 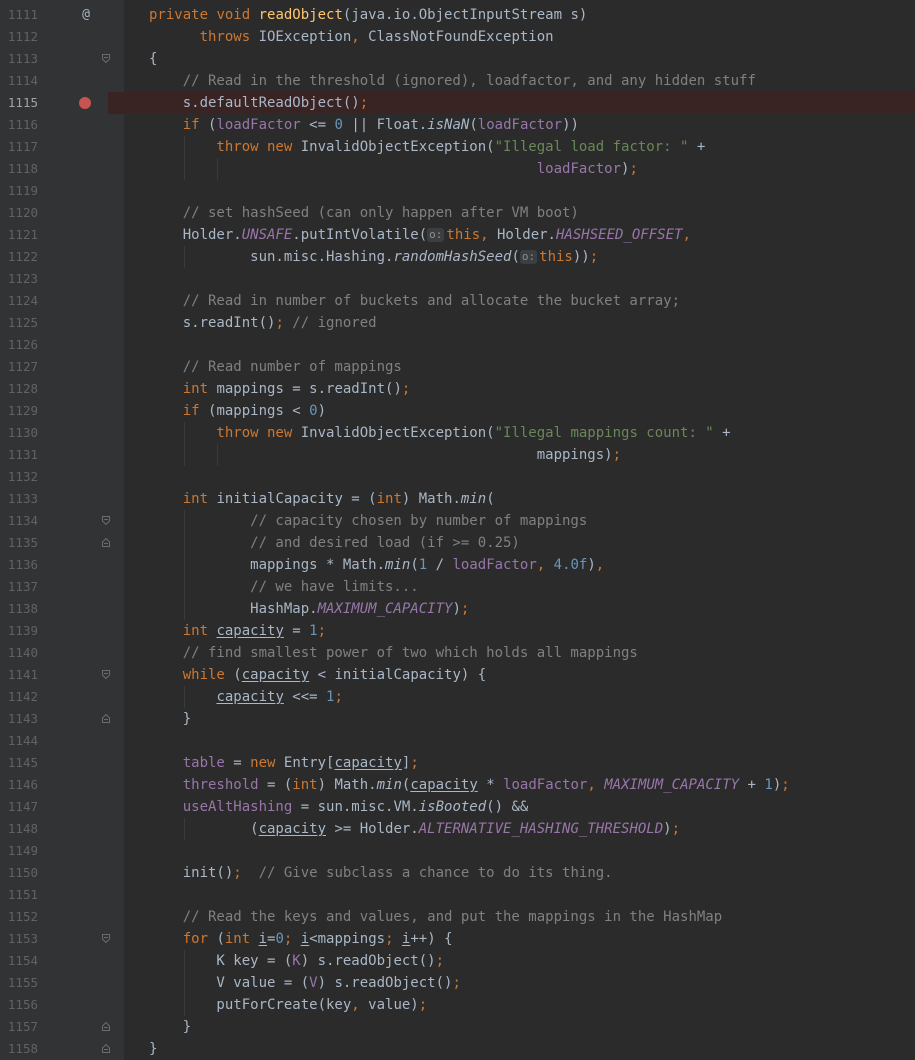 What do you see at coordinates (245, 697) in the screenshot?
I see `code-text: capacity <<= 1;` at bounding box center [245, 697].